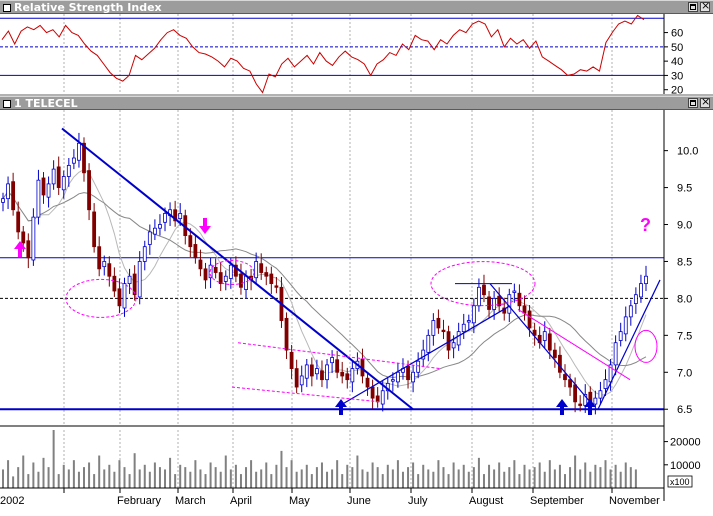 The width and height of the screenshot is (713, 516). Describe the element at coordinates (677, 62) in the screenshot. I see `rsi-ytick-label: 40` at that location.